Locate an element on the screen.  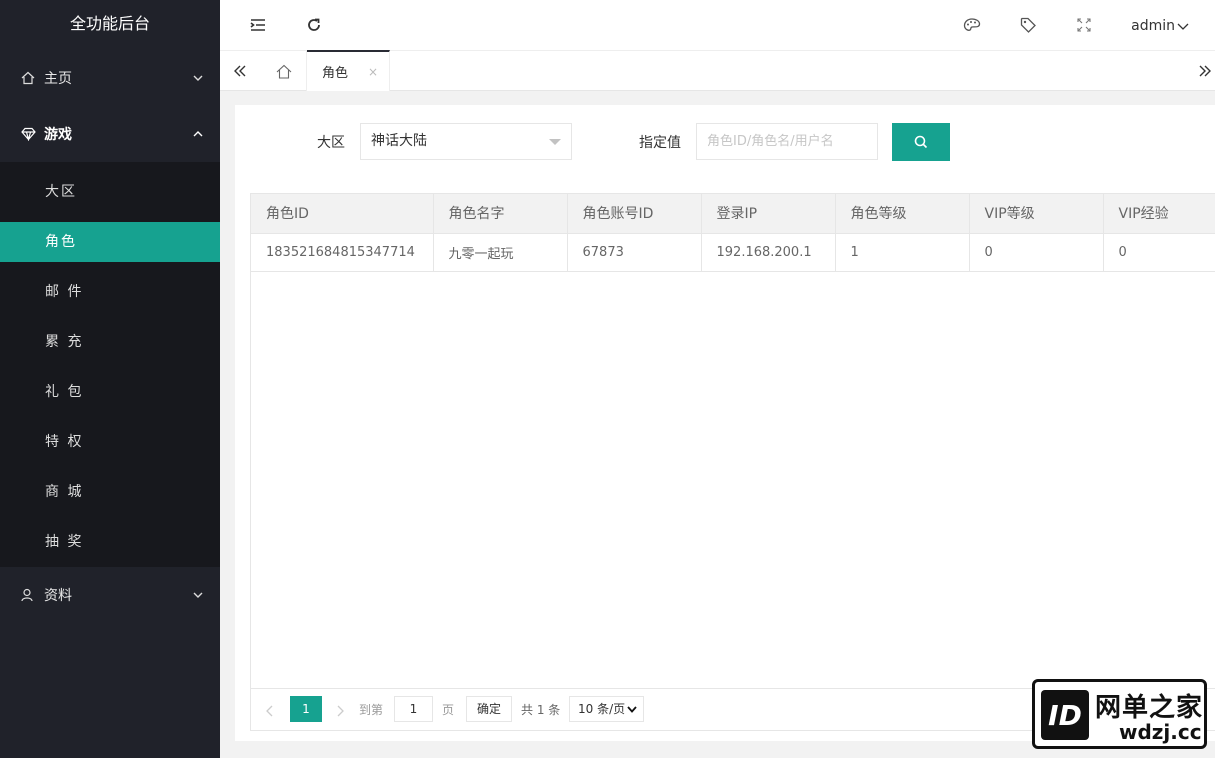
username: admin is located at coordinates (1153, 26).